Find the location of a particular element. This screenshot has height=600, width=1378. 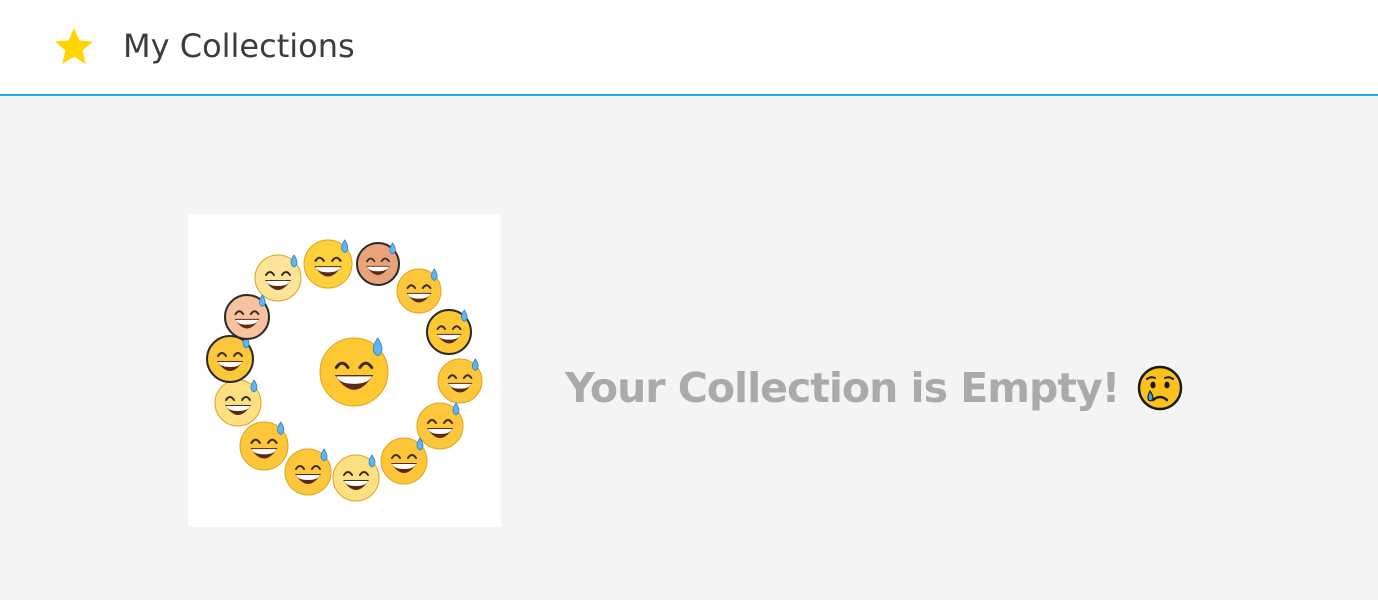

crying-face-icon is located at coordinates (1160, 388).